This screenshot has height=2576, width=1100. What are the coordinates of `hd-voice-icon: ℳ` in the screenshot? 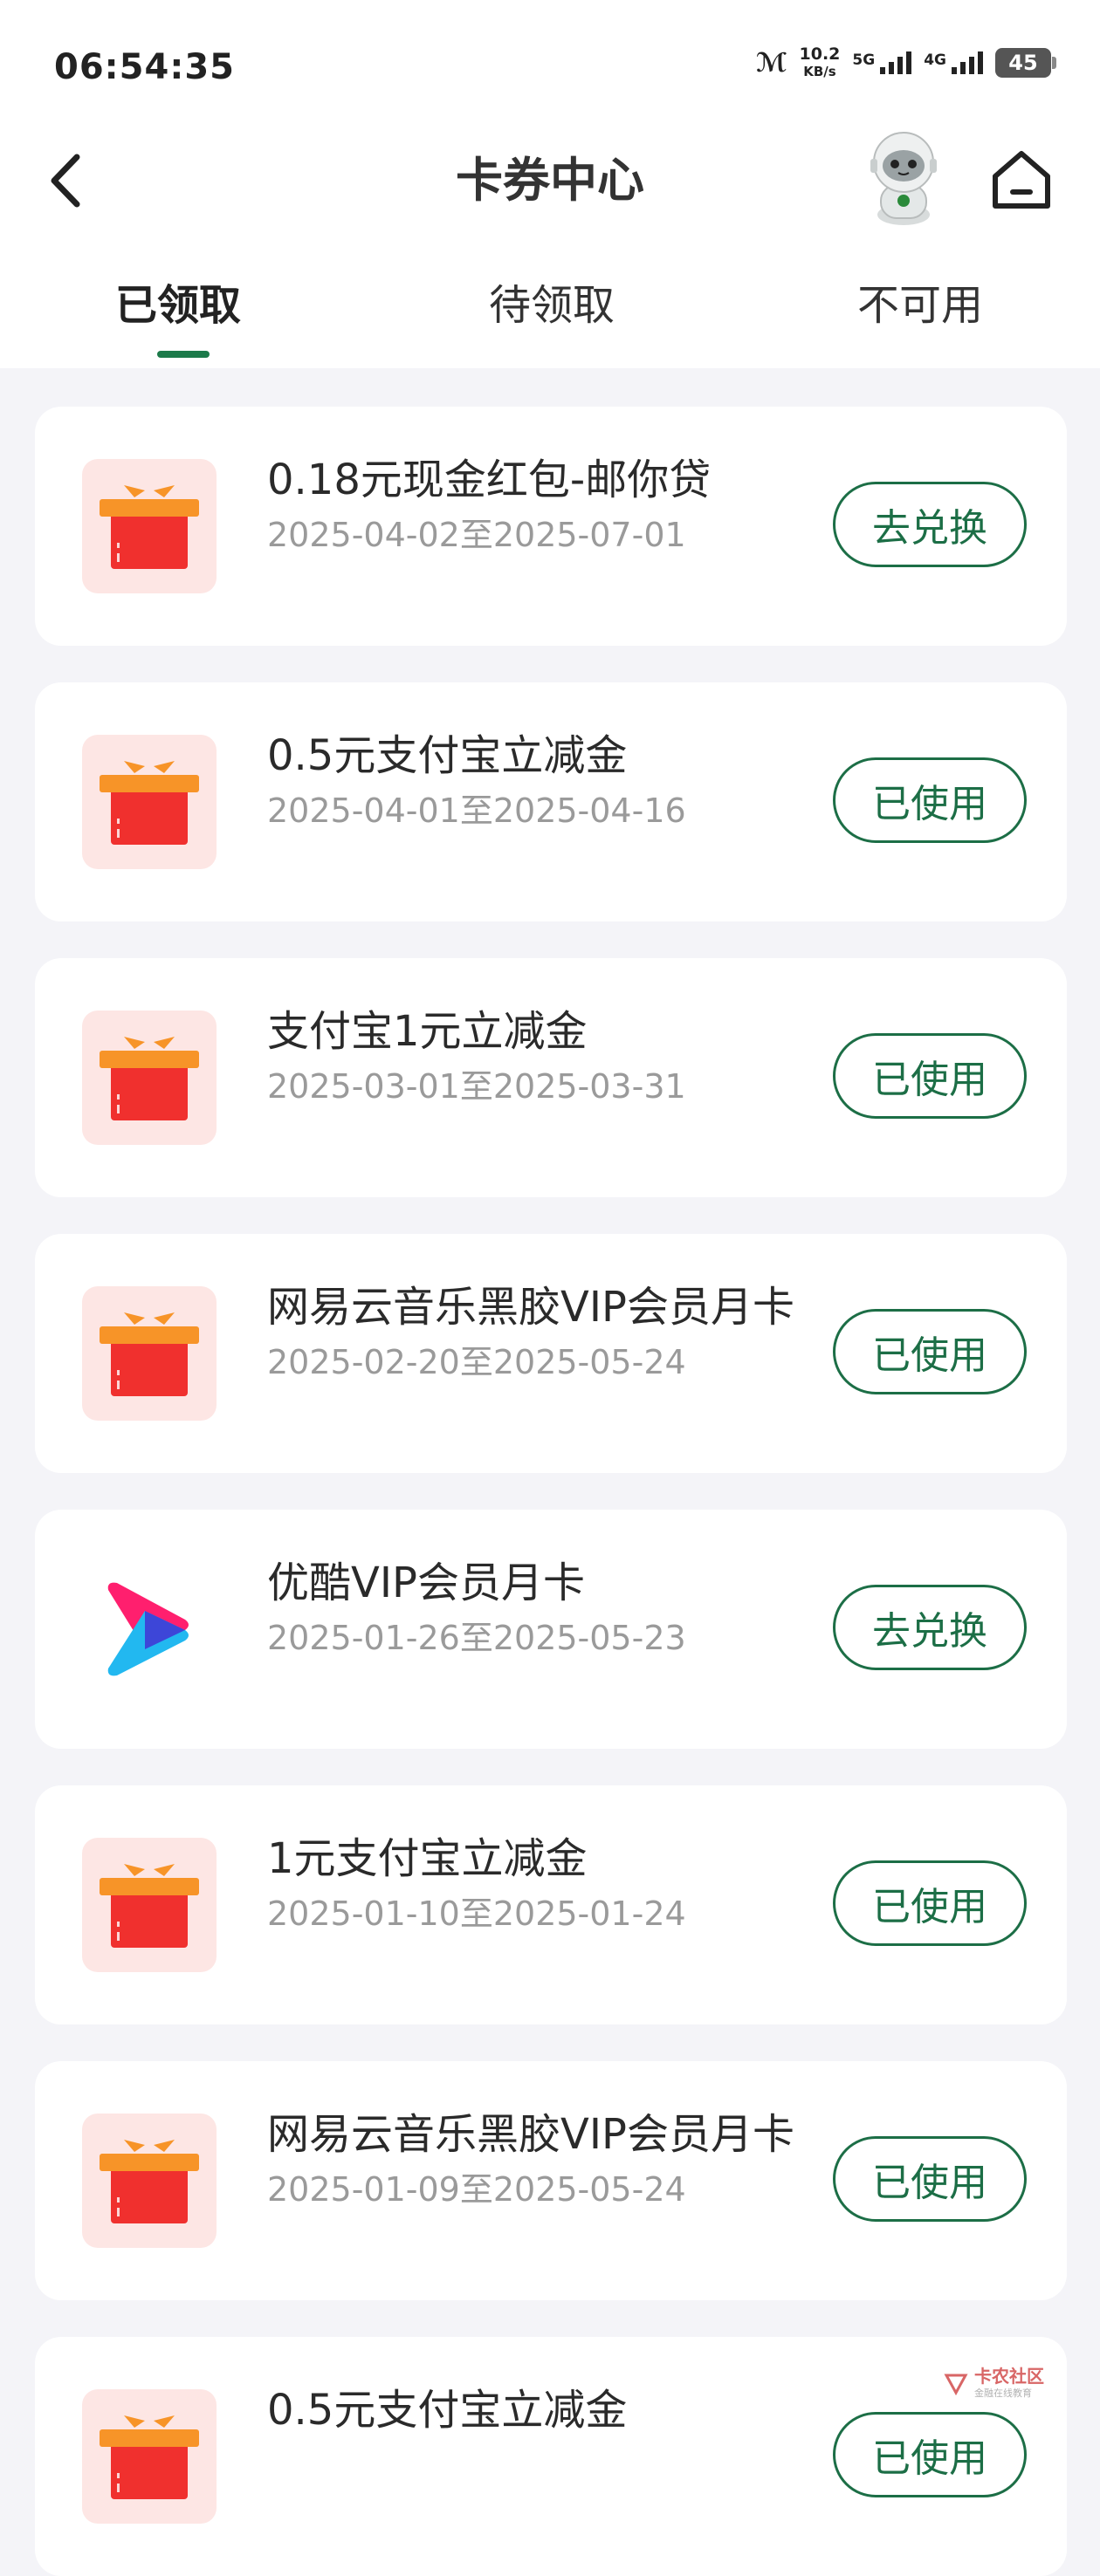 It's located at (771, 63).